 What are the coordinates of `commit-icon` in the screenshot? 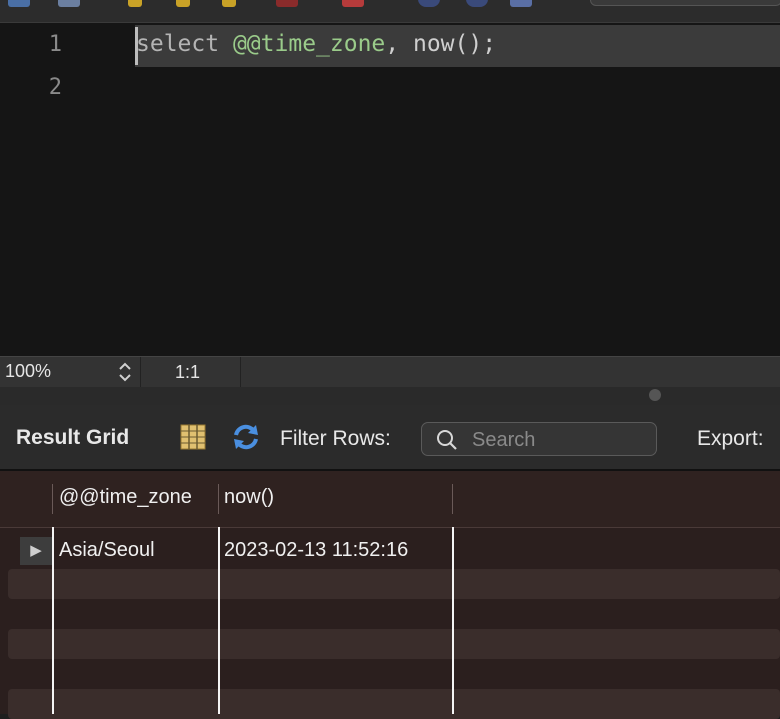 It's located at (429, 3).